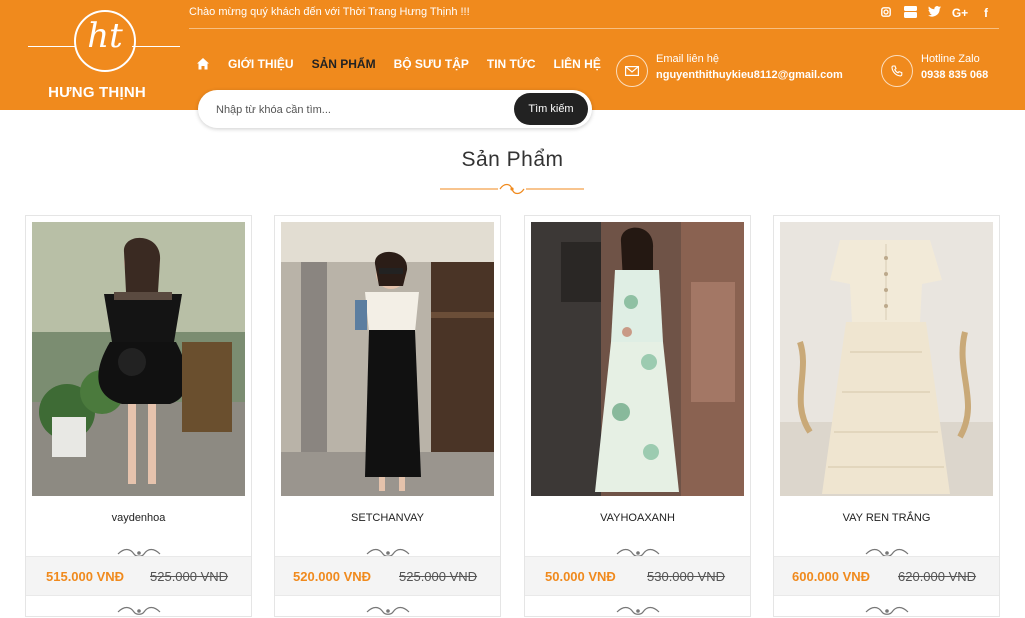  Describe the element at coordinates (594, 28) in the screenshot. I see `top-divider` at that location.